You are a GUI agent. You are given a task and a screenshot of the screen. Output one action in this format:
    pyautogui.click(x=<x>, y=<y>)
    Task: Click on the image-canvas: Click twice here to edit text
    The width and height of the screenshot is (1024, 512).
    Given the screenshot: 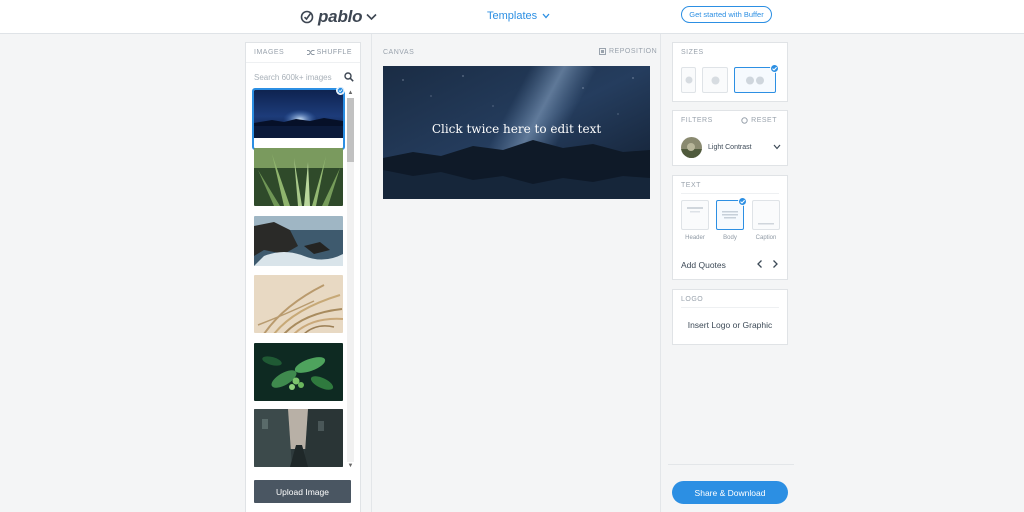 What is the action you would take?
    pyautogui.click(x=516, y=132)
    